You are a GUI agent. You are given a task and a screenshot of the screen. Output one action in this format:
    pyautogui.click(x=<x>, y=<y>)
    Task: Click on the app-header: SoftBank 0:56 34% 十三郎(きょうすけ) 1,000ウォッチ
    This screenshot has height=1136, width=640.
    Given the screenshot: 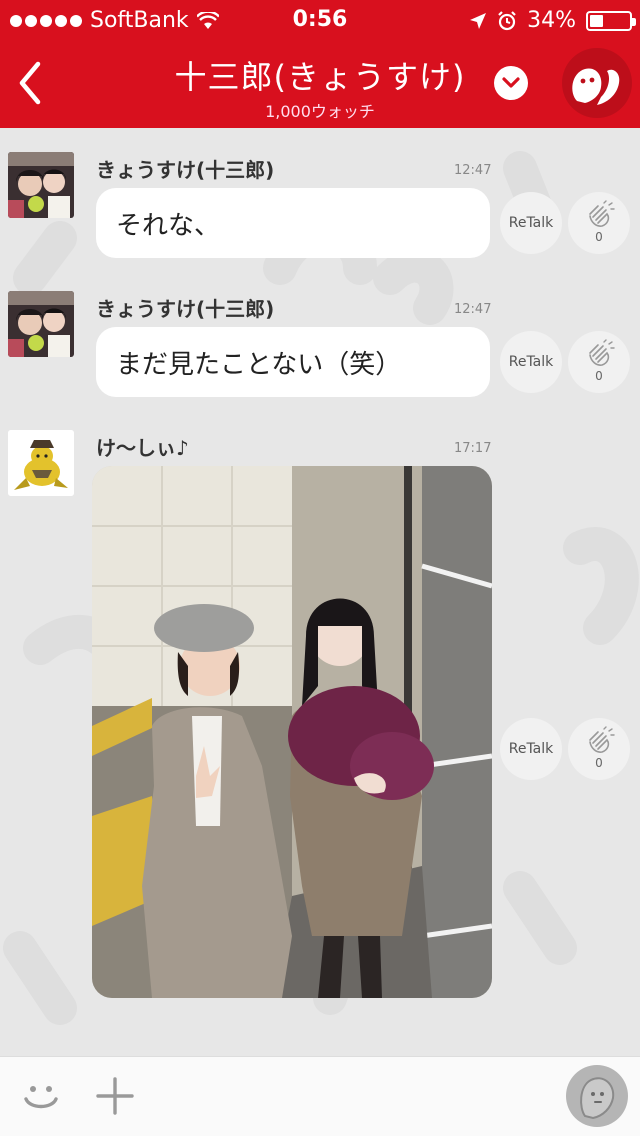 What is the action you would take?
    pyautogui.click(x=320, y=64)
    